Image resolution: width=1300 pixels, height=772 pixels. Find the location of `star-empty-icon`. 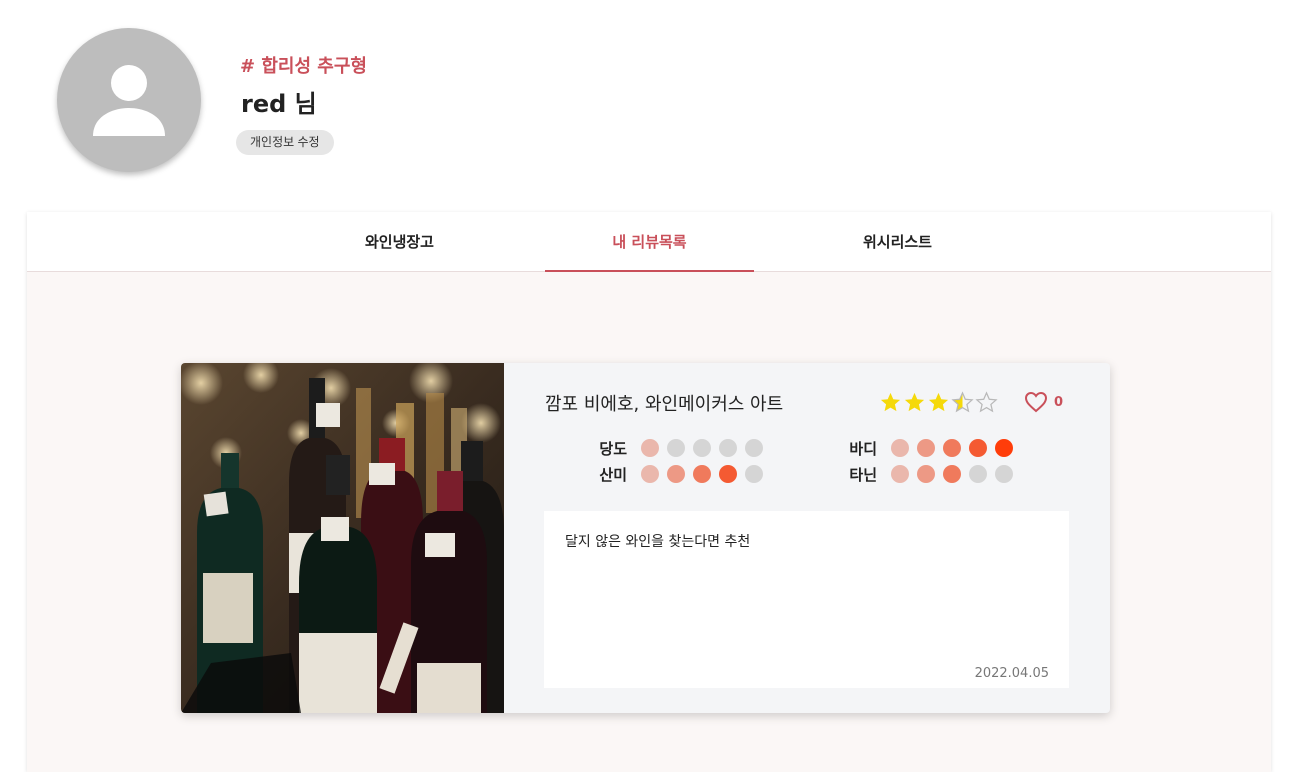

star-empty-icon is located at coordinates (986, 402).